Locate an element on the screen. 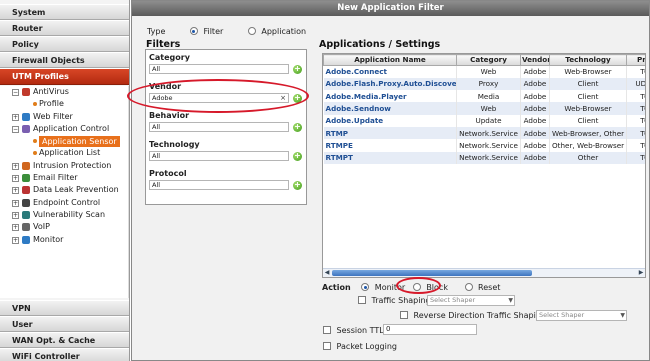 Image resolution: width=650 pixels, height=361 pixels. shaper-select: Select Shaper ▼ is located at coordinates (471, 300).